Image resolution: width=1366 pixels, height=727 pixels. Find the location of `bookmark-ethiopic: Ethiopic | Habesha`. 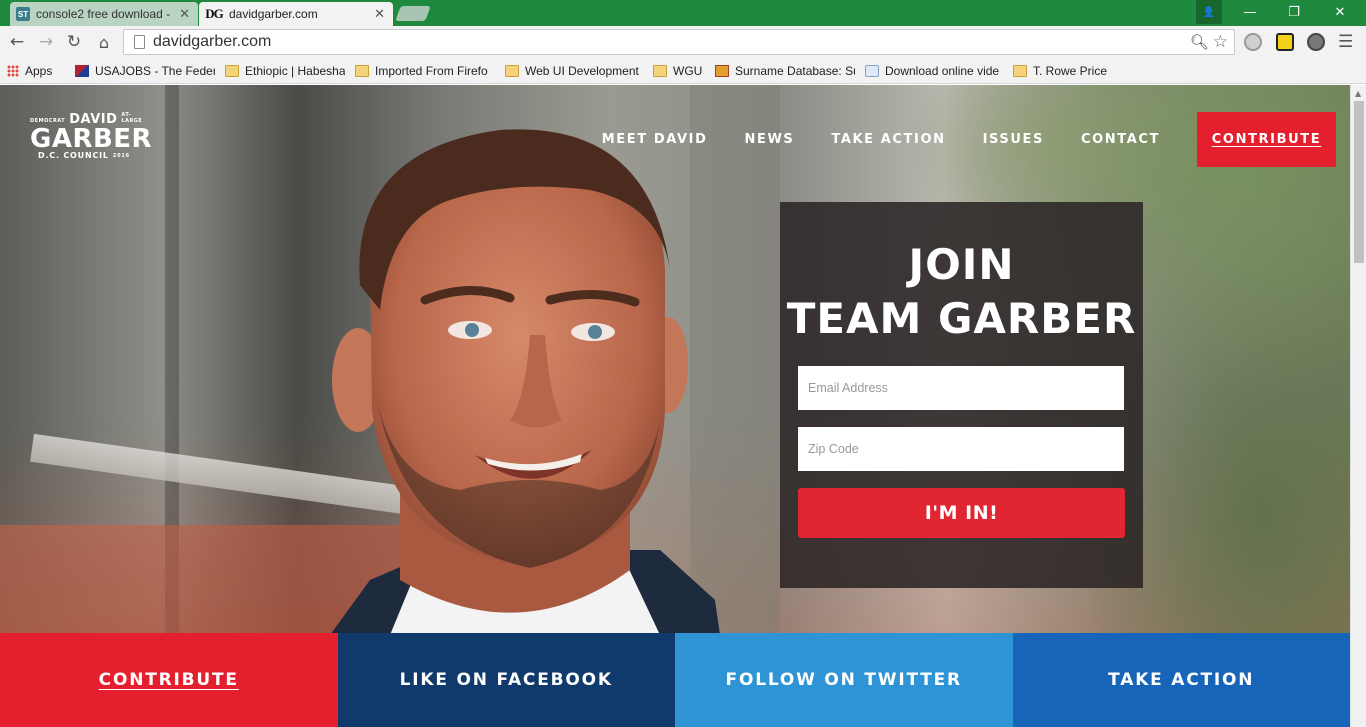

bookmark-ethiopic: Ethiopic | Habesha is located at coordinates (285, 71).